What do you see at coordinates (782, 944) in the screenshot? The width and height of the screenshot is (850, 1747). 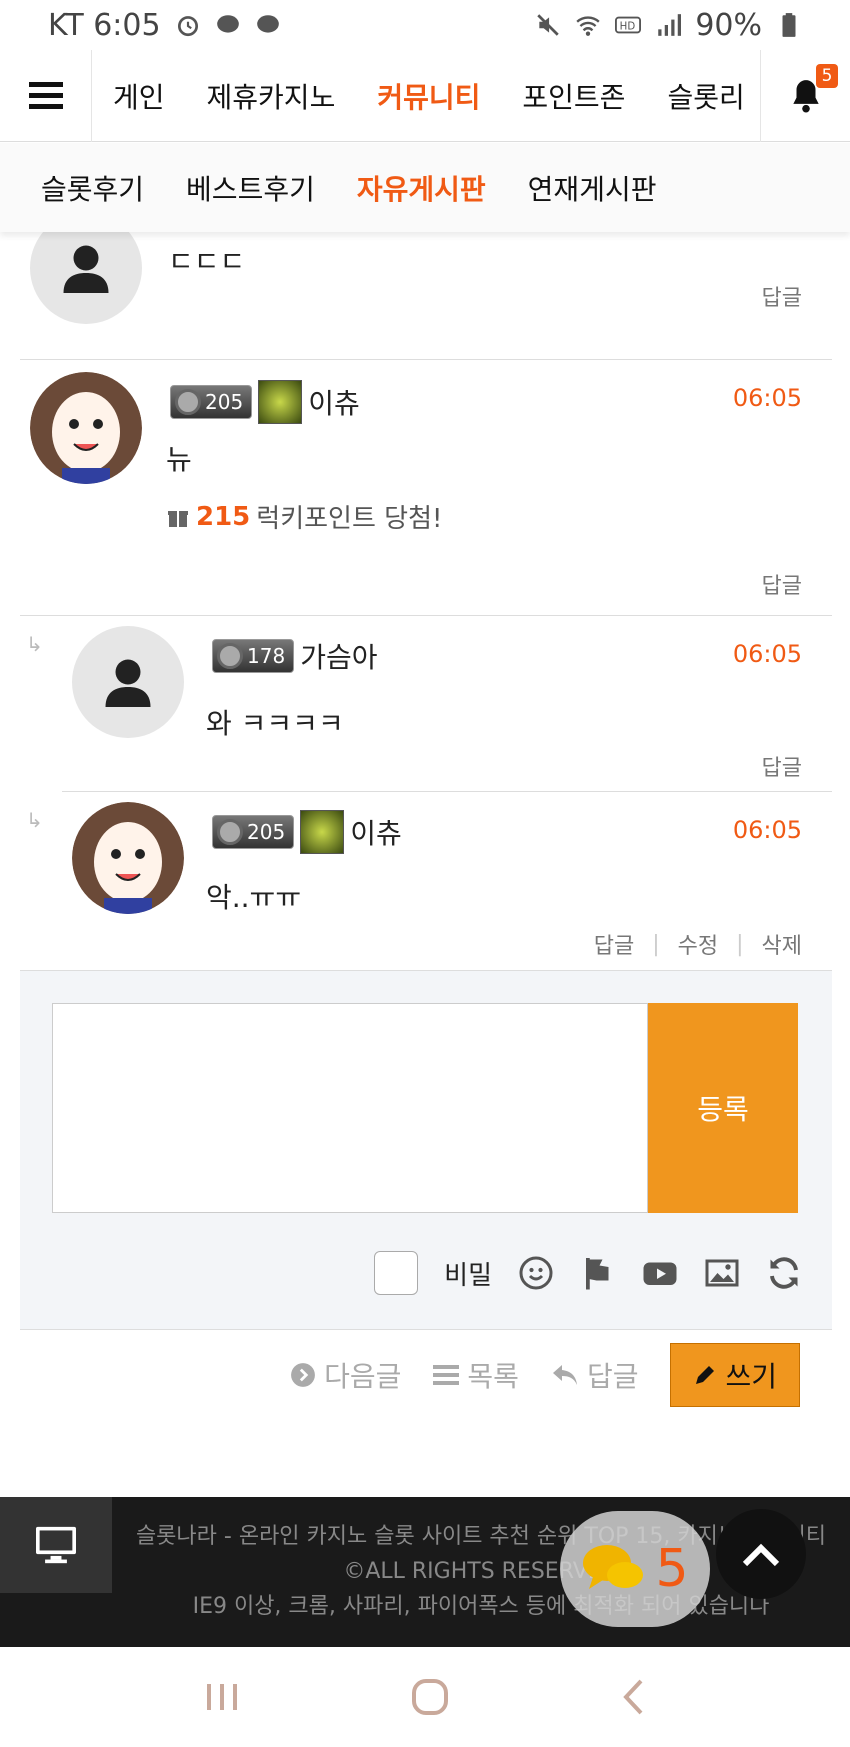 I see `delete-link: 삭제` at bounding box center [782, 944].